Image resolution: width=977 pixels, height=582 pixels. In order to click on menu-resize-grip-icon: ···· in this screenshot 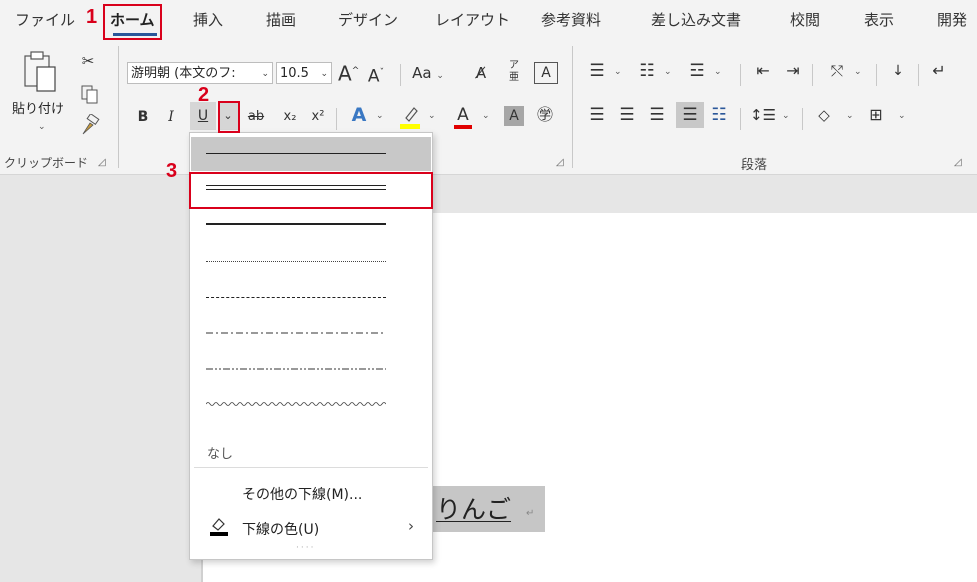, I will do `click(305, 548)`.